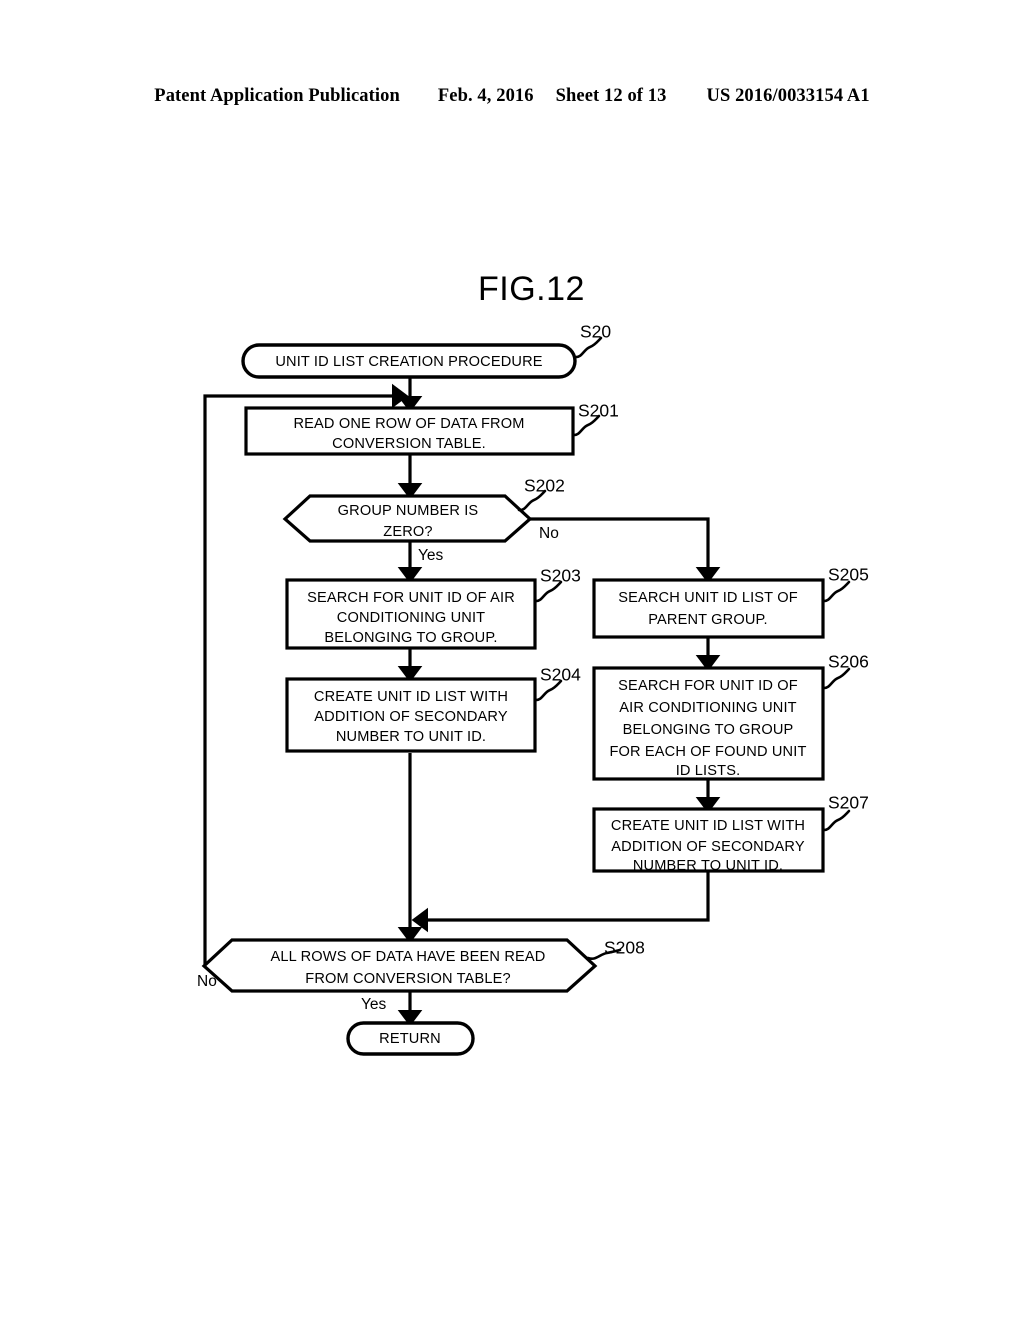  What do you see at coordinates (708, 847) in the screenshot?
I see `node-s207-line-2: ADDITION OF SECONDARY` at bounding box center [708, 847].